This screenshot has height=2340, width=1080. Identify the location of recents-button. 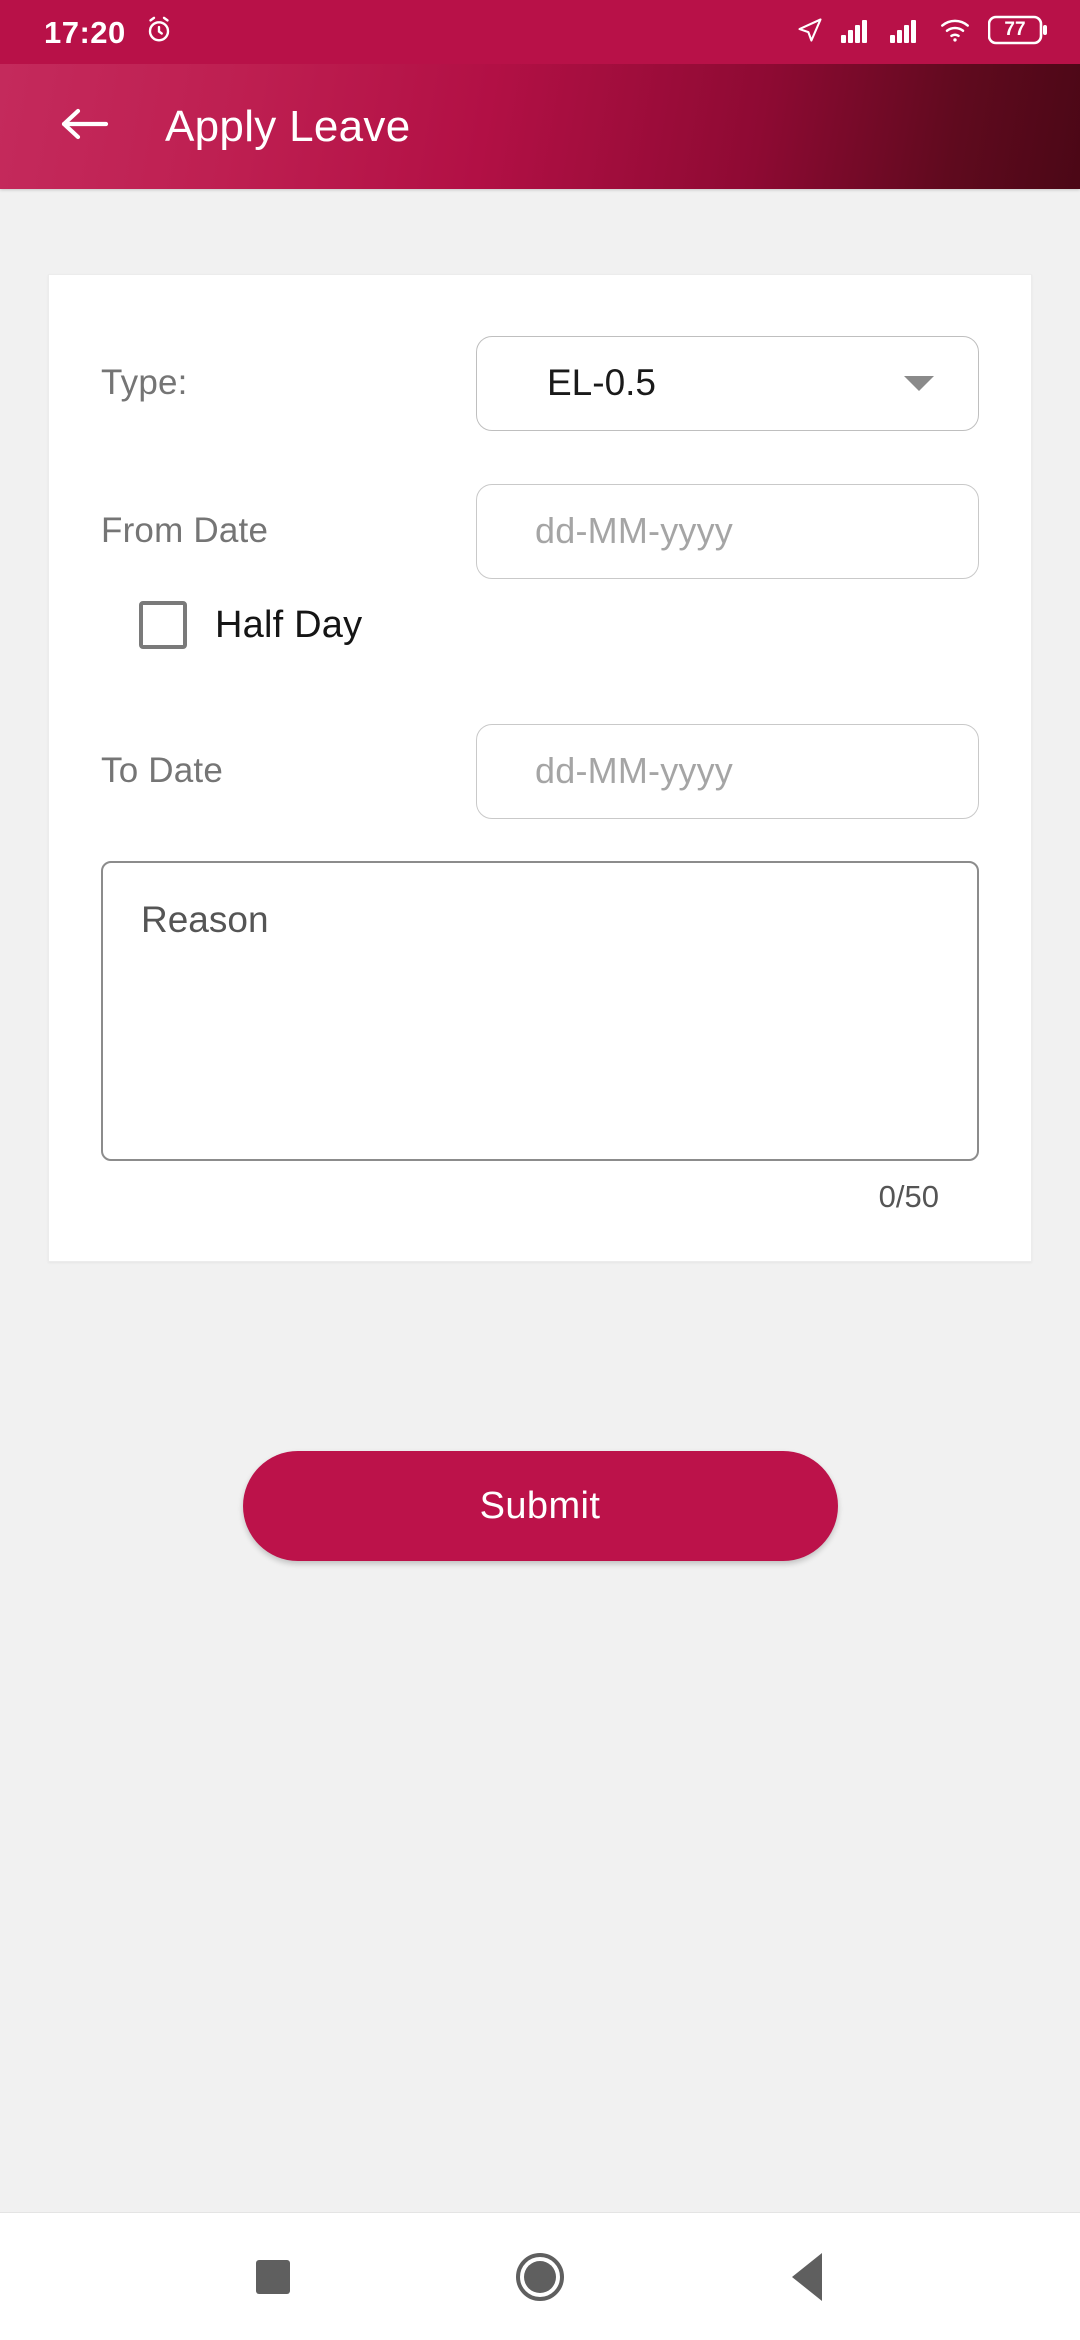
(273, 2277).